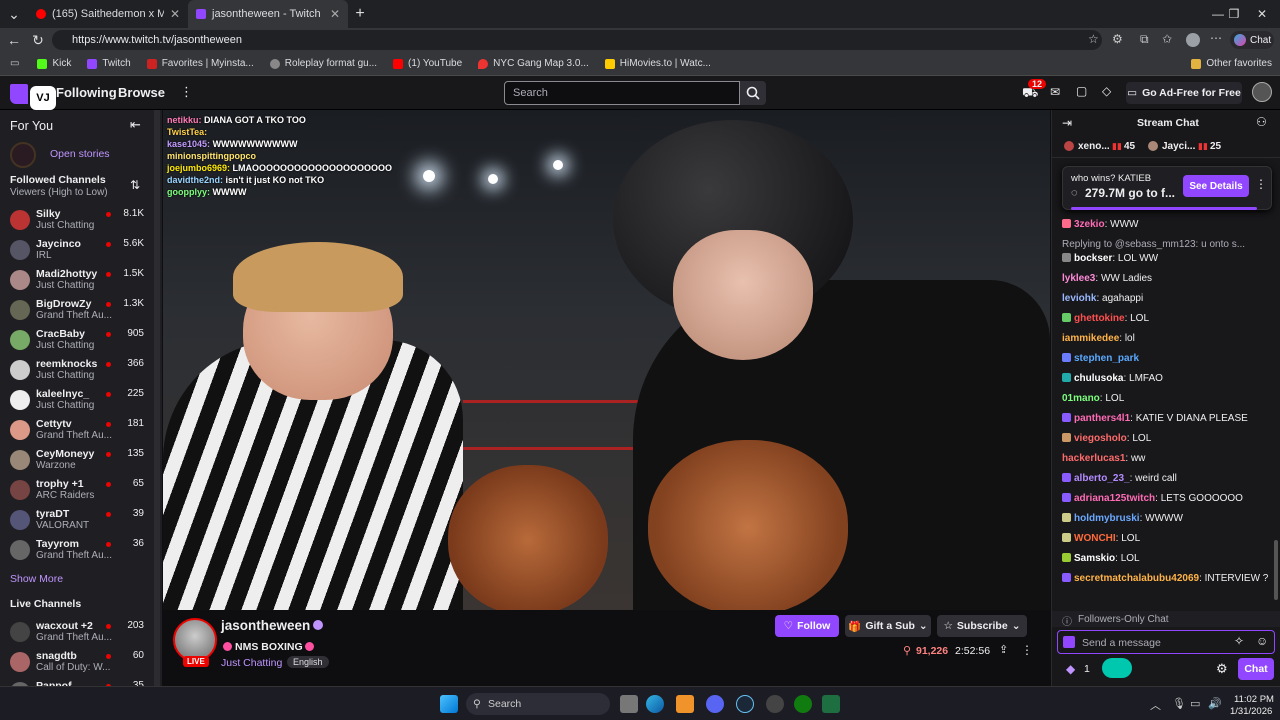 The width and height of the screenshot is (1280, 720). What do you see at coordinates (1262, 641) in the screenshot?
I see `emote-icon: ☺` at bounding box center [1262, 641].